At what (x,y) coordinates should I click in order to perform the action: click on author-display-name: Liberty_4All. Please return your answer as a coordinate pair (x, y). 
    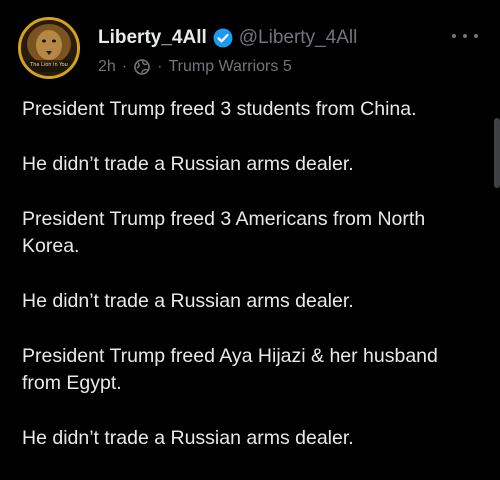
    Looking at the image, I should click on (152, 38).